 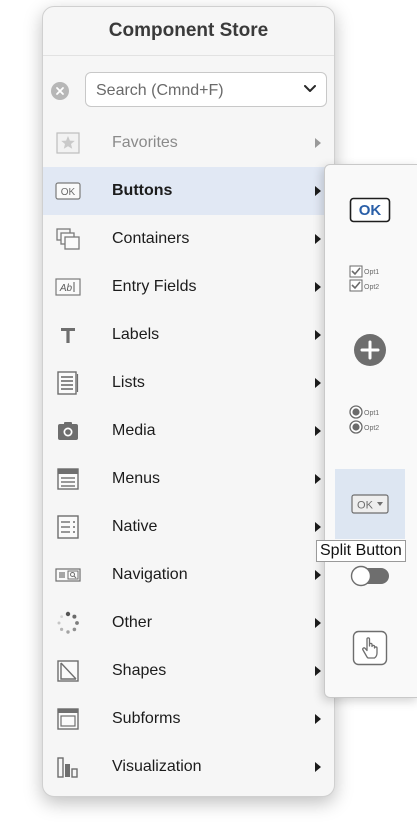 What do you see at coordinates (188, 527) in the screenshot?
I see `category-item-native: Native` at bounding box center [188, 527].